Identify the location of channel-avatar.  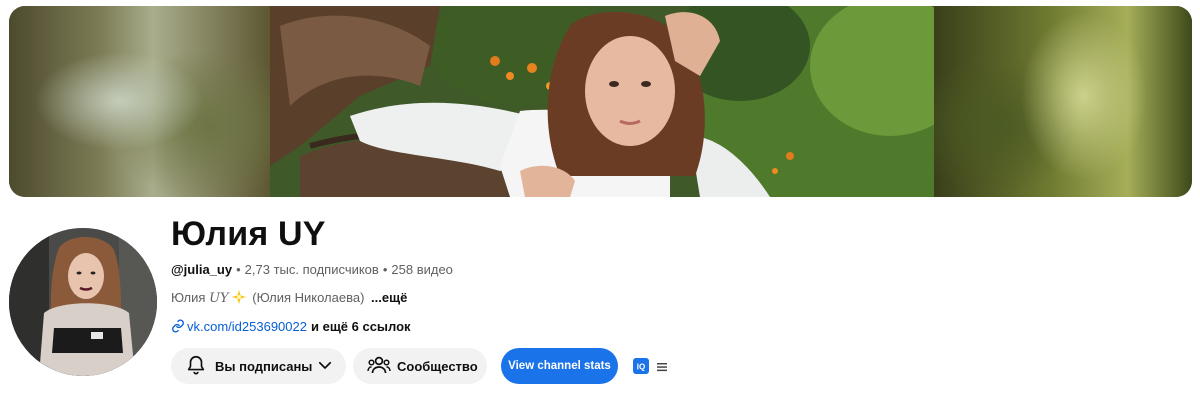
(83, 302).